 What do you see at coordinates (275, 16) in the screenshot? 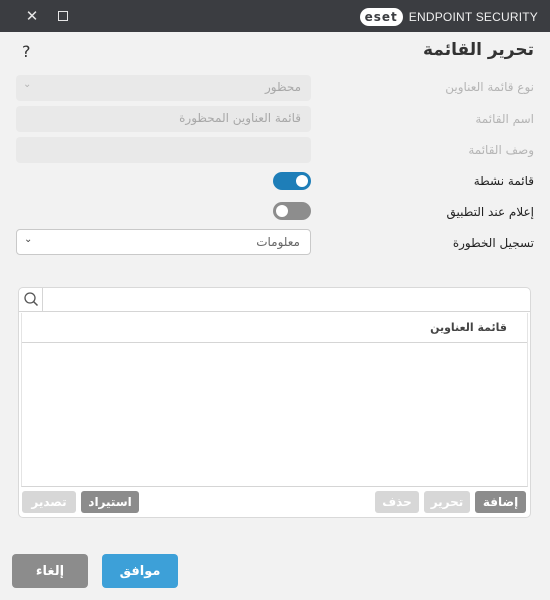
I see `title-bar: ✕ eset ENDPOINT SECURITY` at bounding box center [275, 16].